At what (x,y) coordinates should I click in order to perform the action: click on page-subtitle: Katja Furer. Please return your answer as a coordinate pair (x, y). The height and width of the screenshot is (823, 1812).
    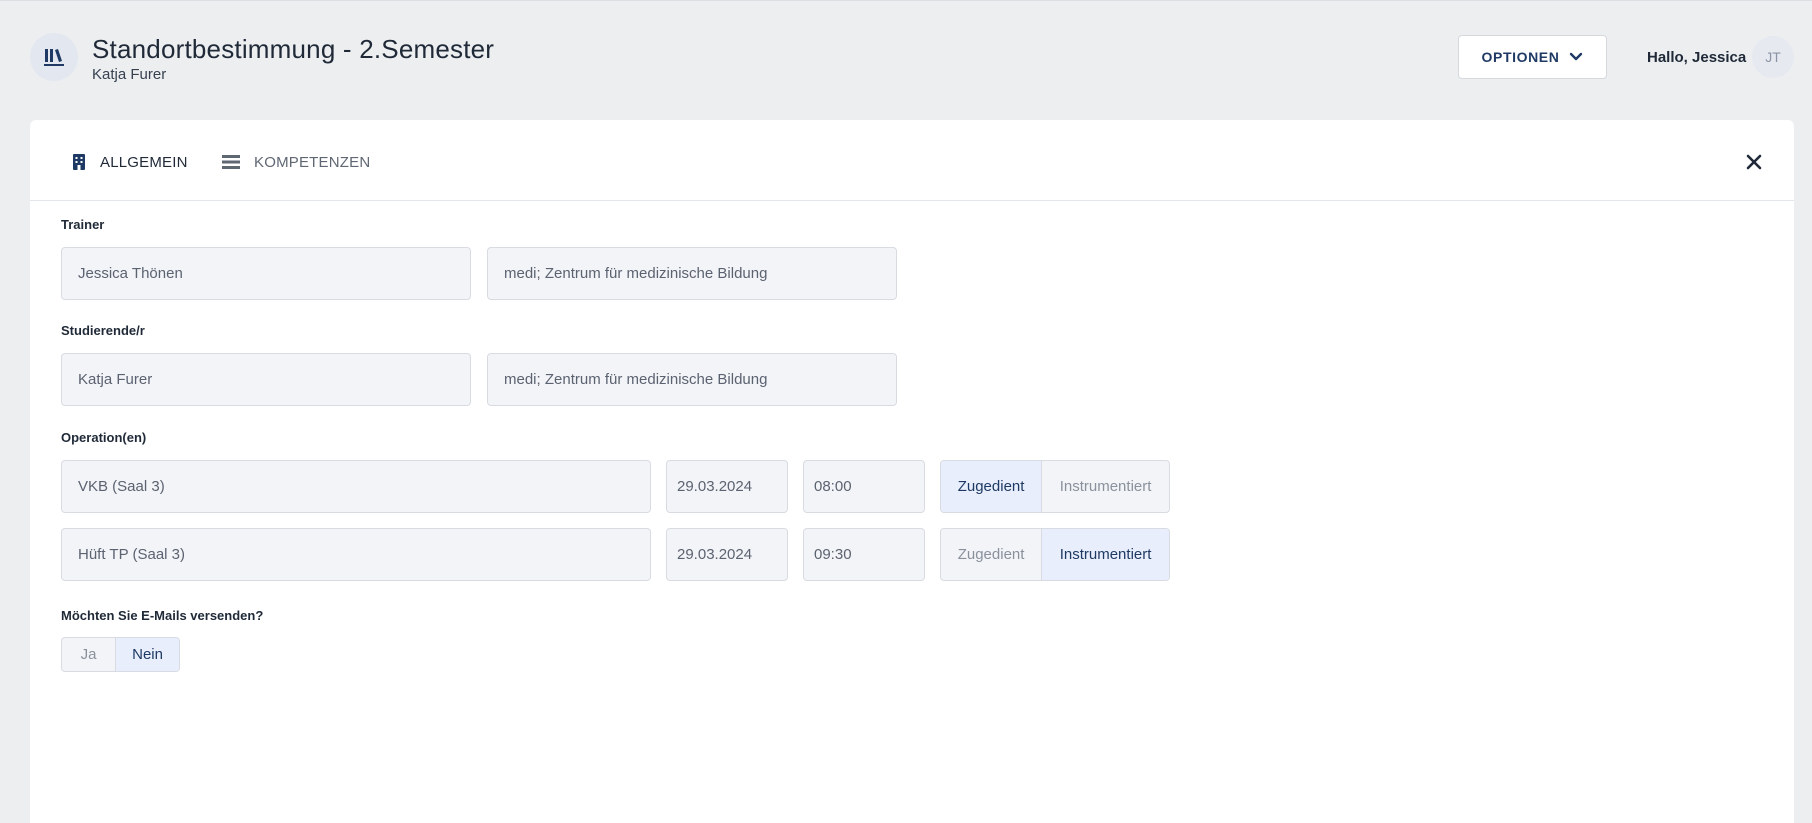
    Looking at the image, I should click on (129, 74).